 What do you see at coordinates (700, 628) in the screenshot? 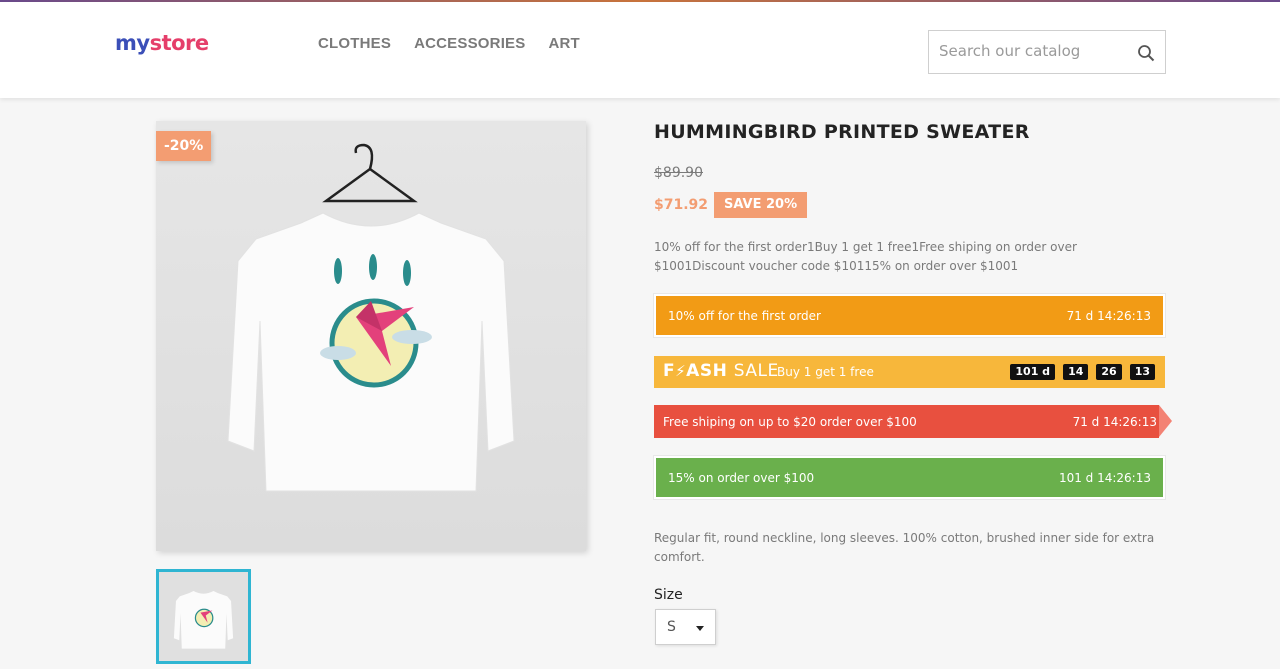
I see `caret-down-icon` at bounding box center [700, 628].